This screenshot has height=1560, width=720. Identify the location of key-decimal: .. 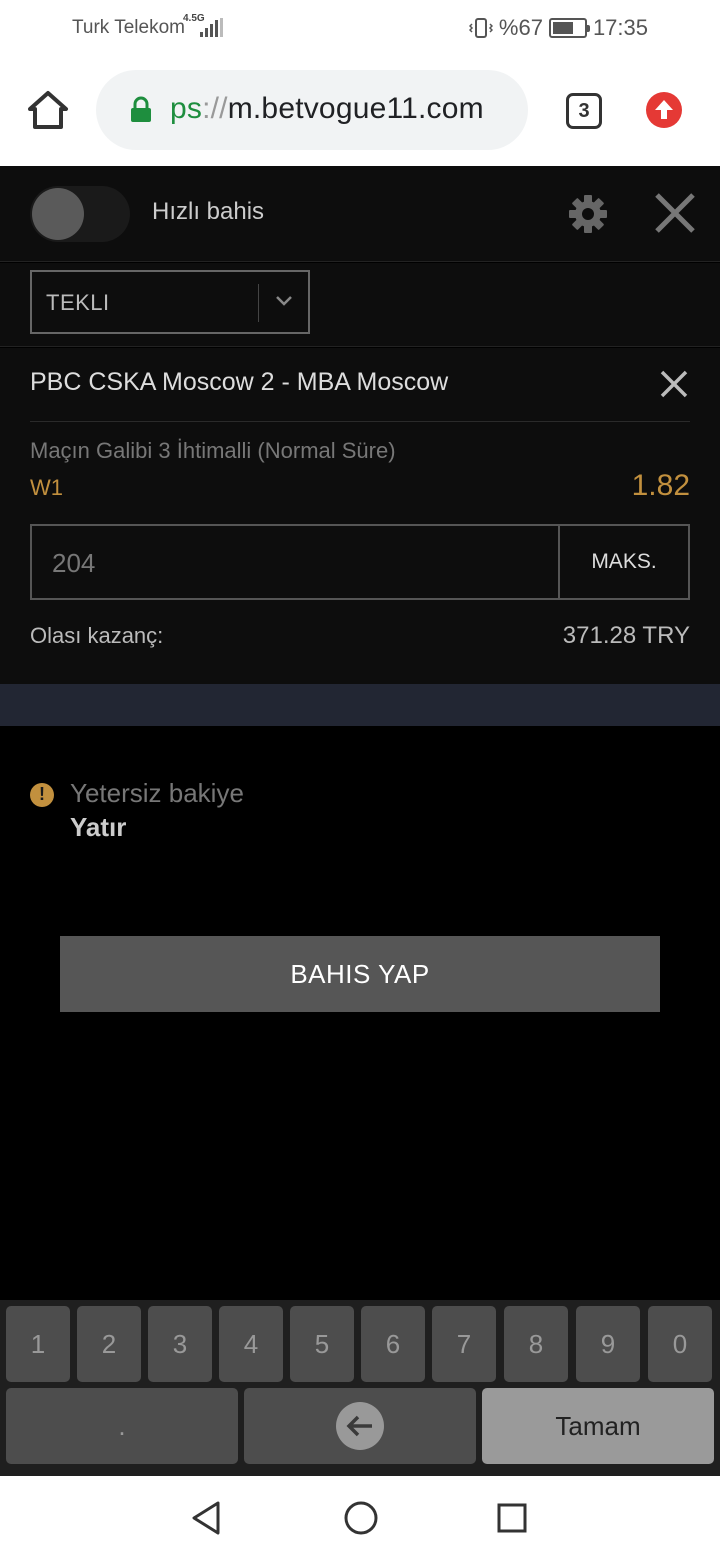
(122, 1426).